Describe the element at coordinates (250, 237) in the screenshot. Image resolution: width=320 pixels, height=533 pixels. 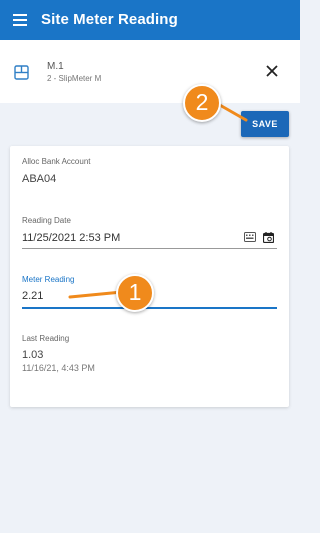
I see `keyboard-icon` at that location.